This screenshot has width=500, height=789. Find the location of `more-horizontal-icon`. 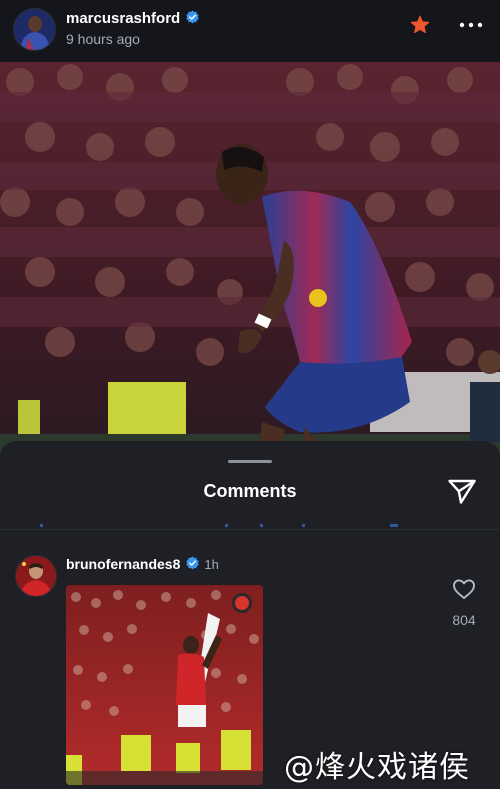

more-horizontal-icon is located at coordinates (471, 25).